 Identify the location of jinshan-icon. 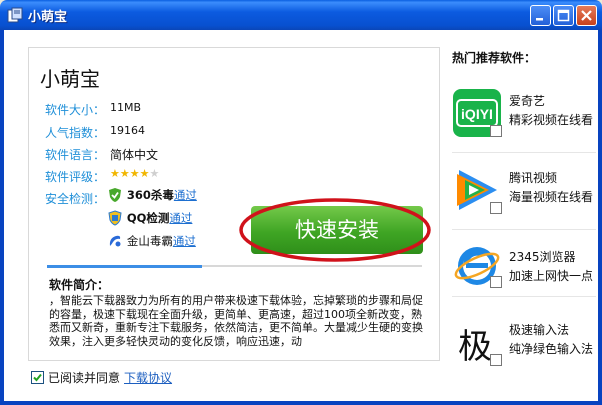
(115, 241).